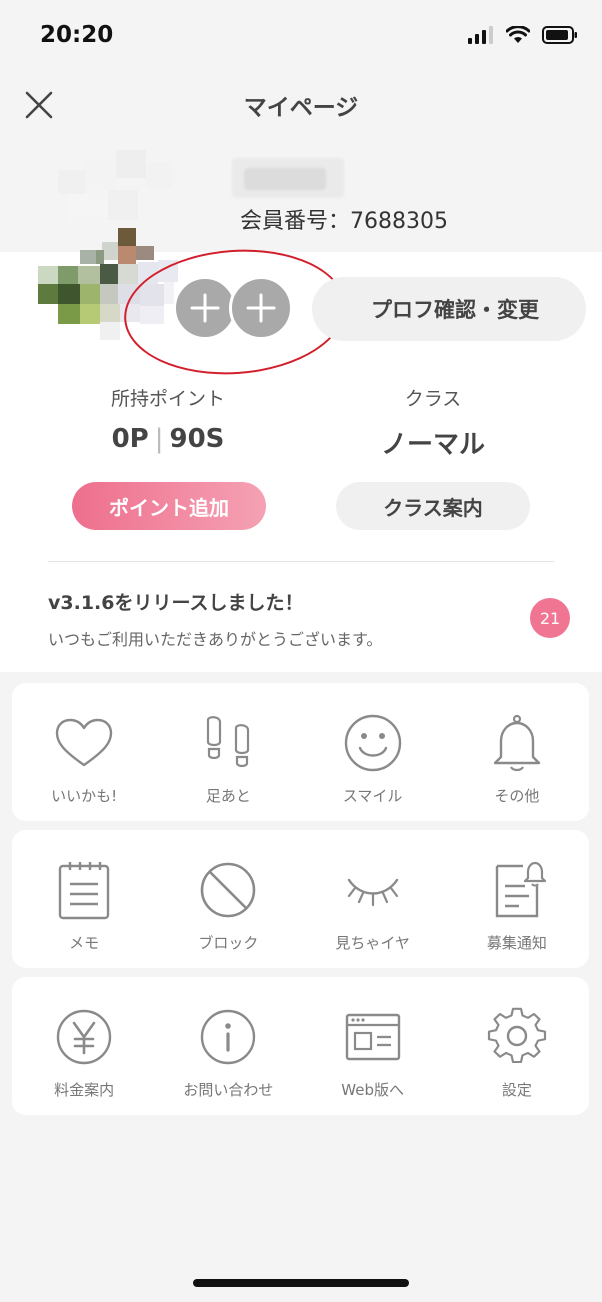 This screenshot has height=1302, width=602. Describe the element at coordinates (433, 399) in the screenshot. I see `class-label: クラス` at that location.